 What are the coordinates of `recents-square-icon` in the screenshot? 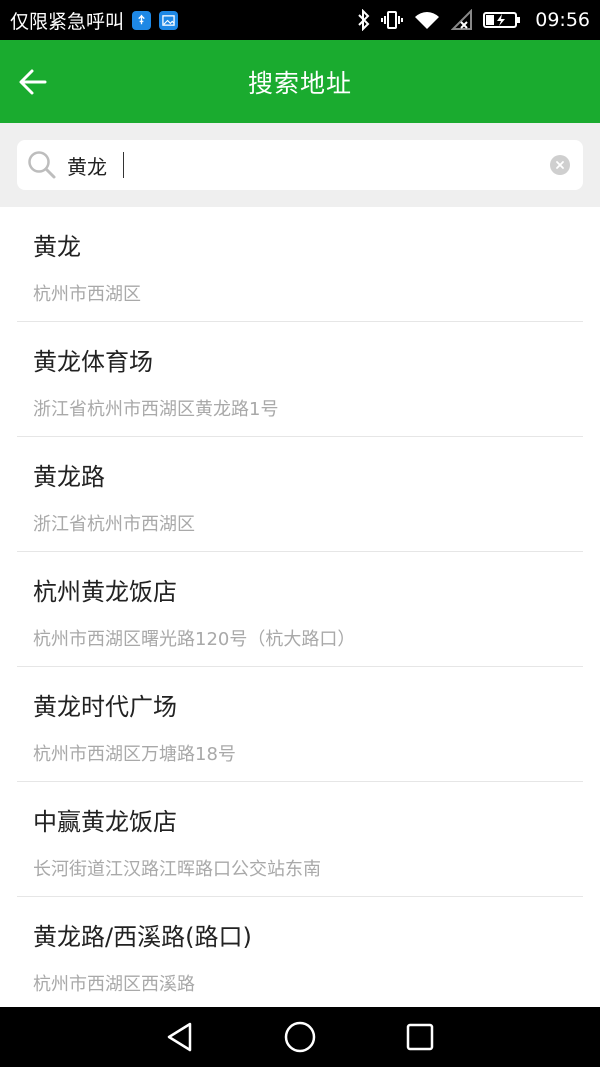 It's located at (420, 1037).